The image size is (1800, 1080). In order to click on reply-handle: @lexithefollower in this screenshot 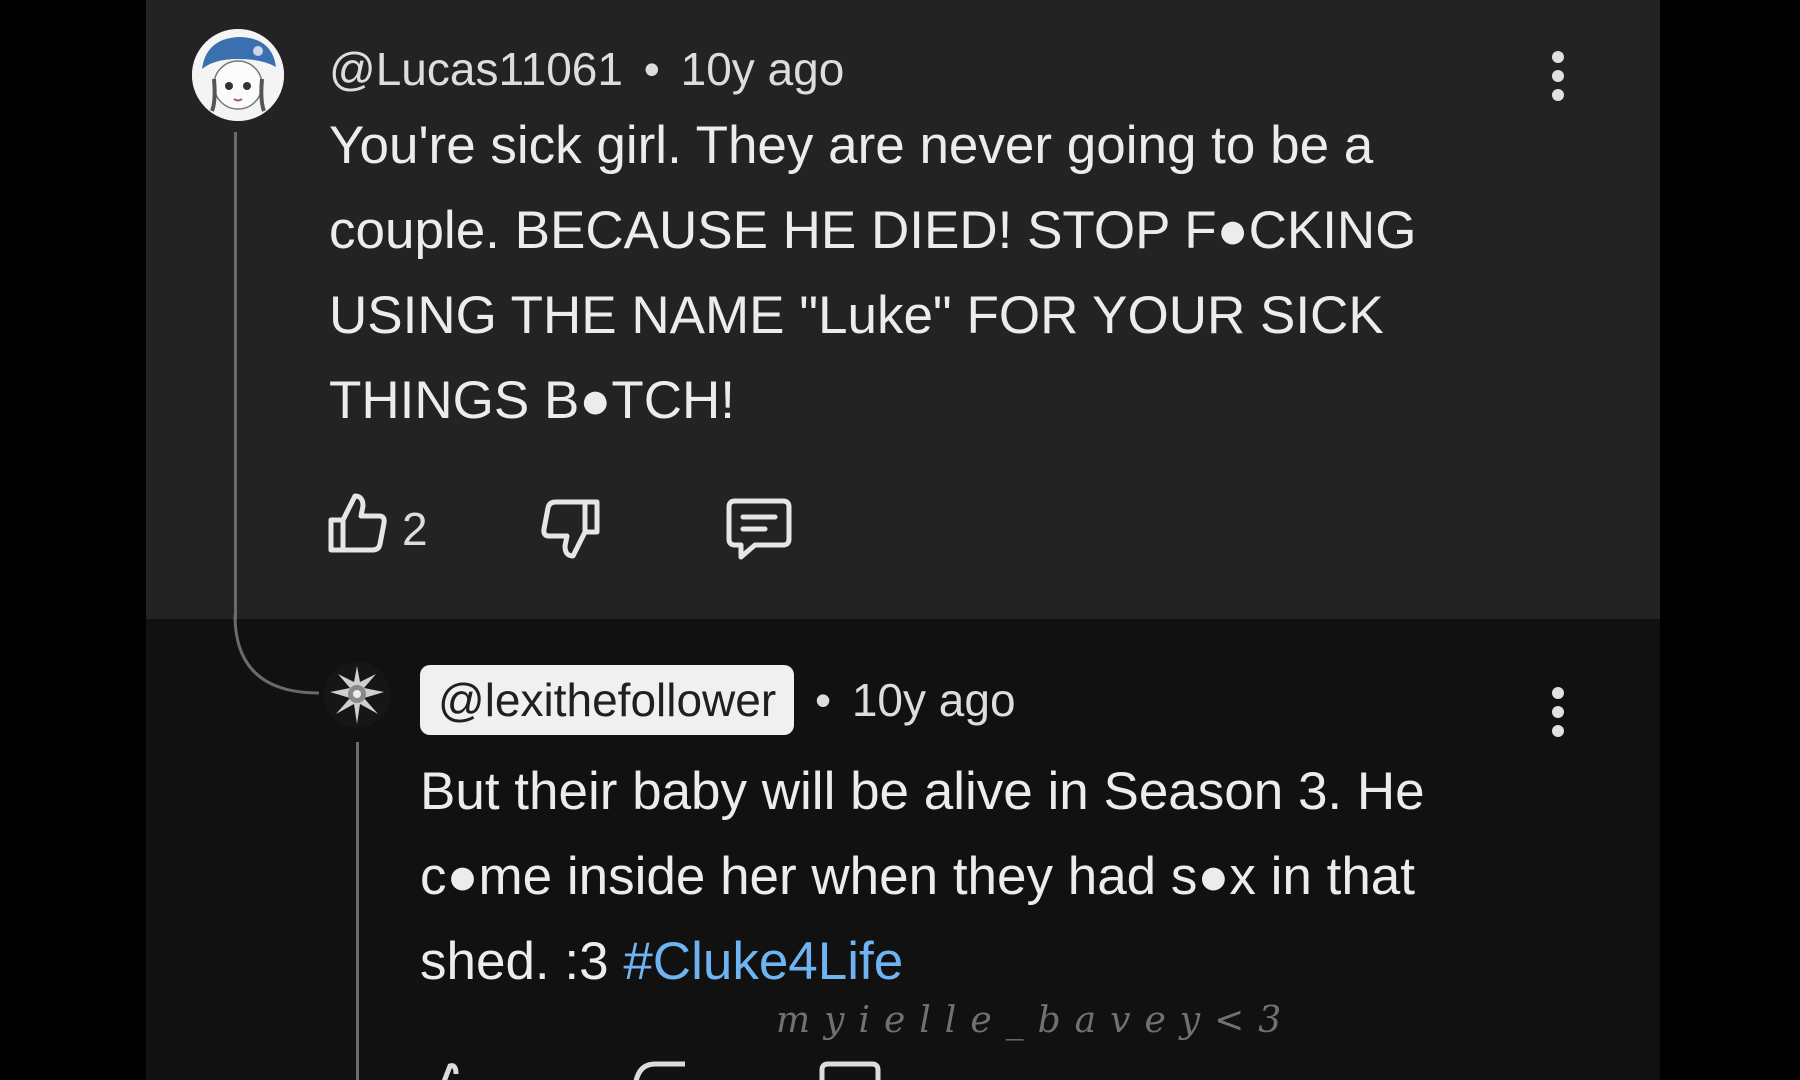, I will do `click(607, 700)`.